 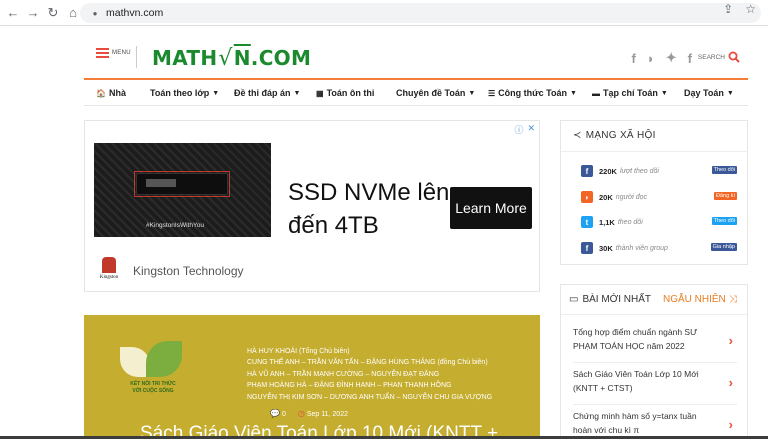 What do you see at coordinates (750, 9) in the screenshot?
I see `bookmark-star-icon: ☆` at bounding box center [750, 9].